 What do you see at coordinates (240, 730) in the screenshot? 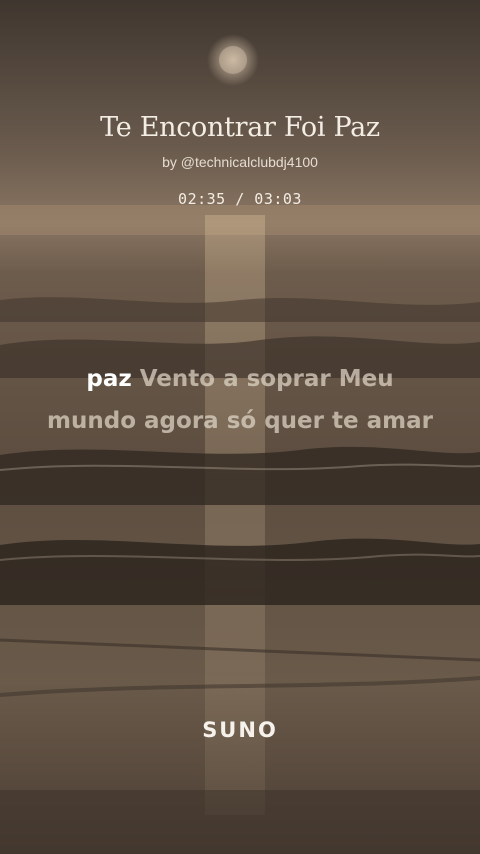
I see `suno-logo: SUNO` at bounding box center [240, 730].